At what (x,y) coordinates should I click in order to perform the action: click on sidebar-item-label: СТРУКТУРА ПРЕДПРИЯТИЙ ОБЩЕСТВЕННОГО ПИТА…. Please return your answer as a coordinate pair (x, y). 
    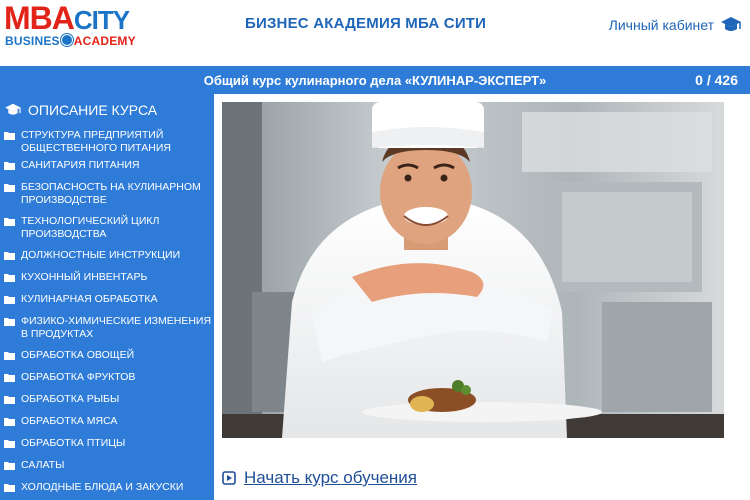
    Looking at the image, I should click on (96, 141).